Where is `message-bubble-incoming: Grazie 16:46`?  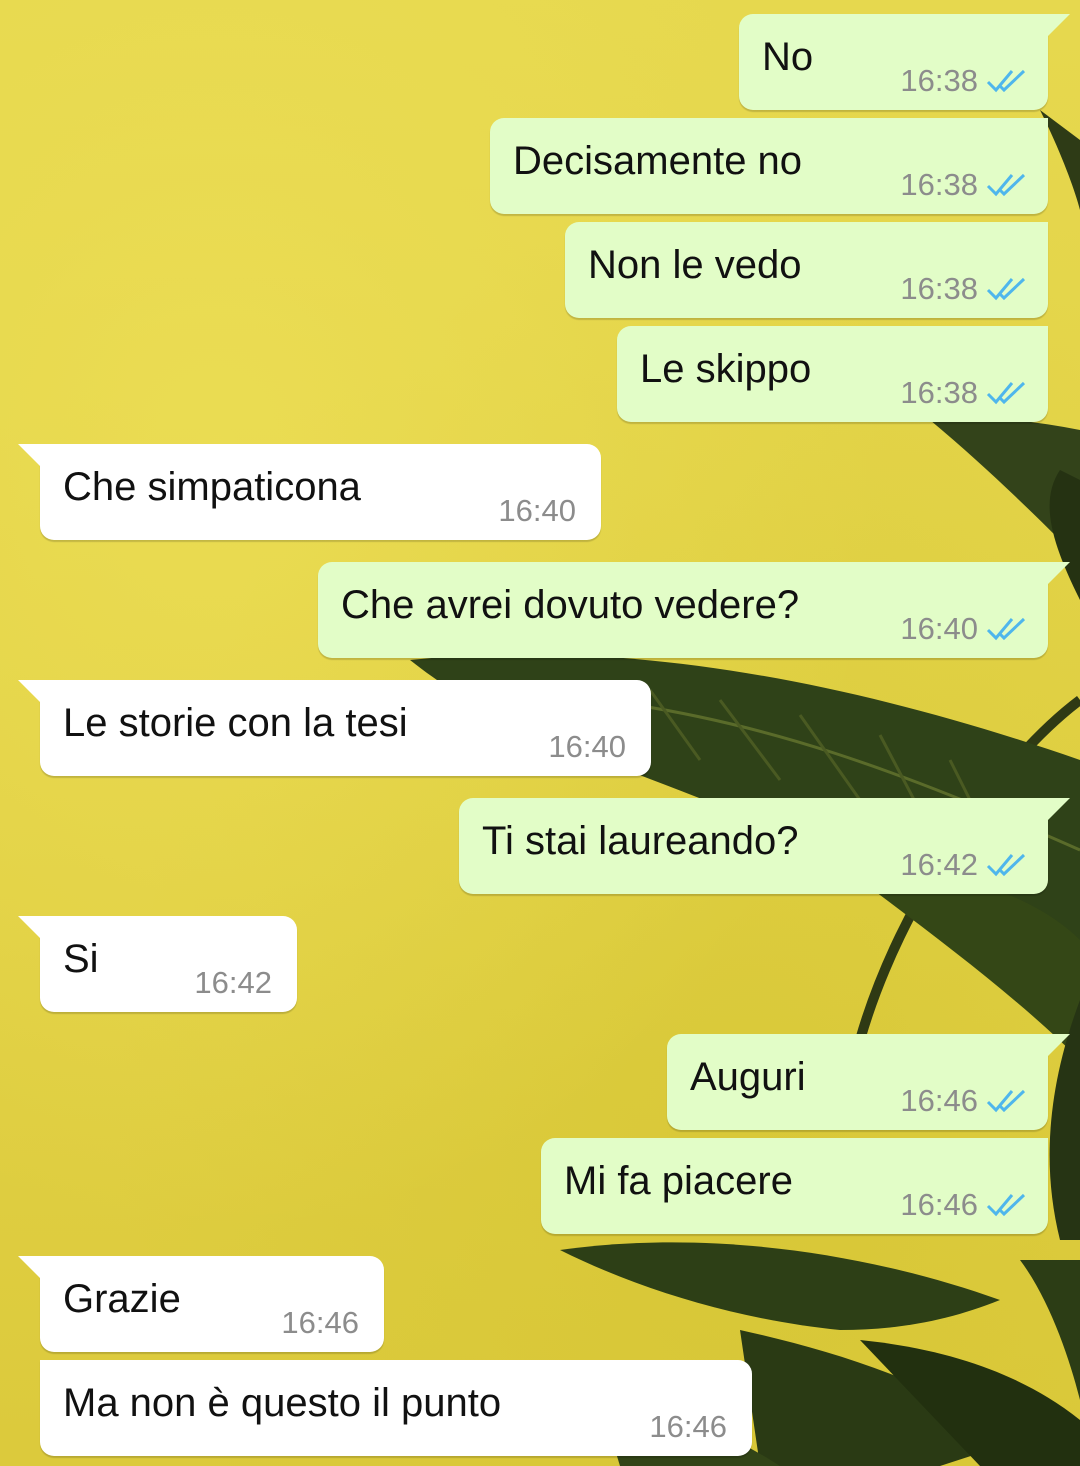
message-bubble-incoming: Grazie 16:46 is located at coordinates (201, 1304).